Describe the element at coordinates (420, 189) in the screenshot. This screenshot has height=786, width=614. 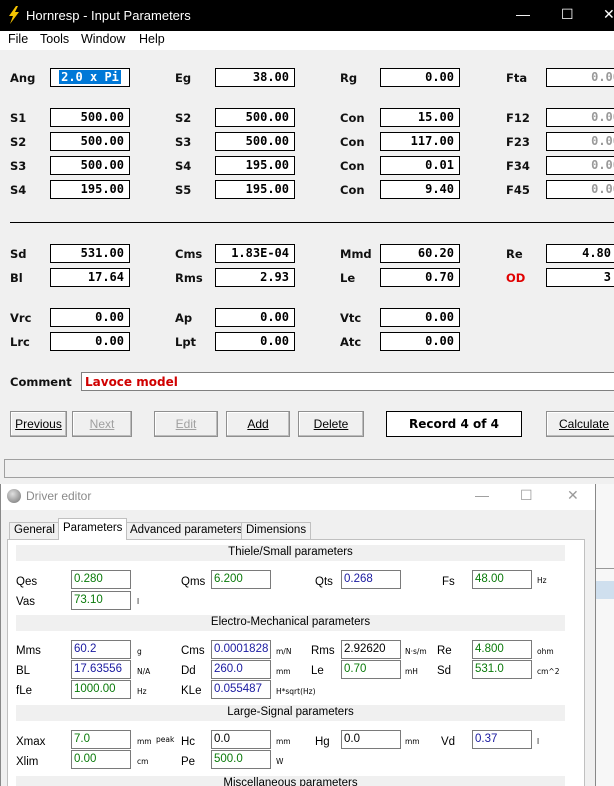
I see `con45-field: 9.40` at that location.